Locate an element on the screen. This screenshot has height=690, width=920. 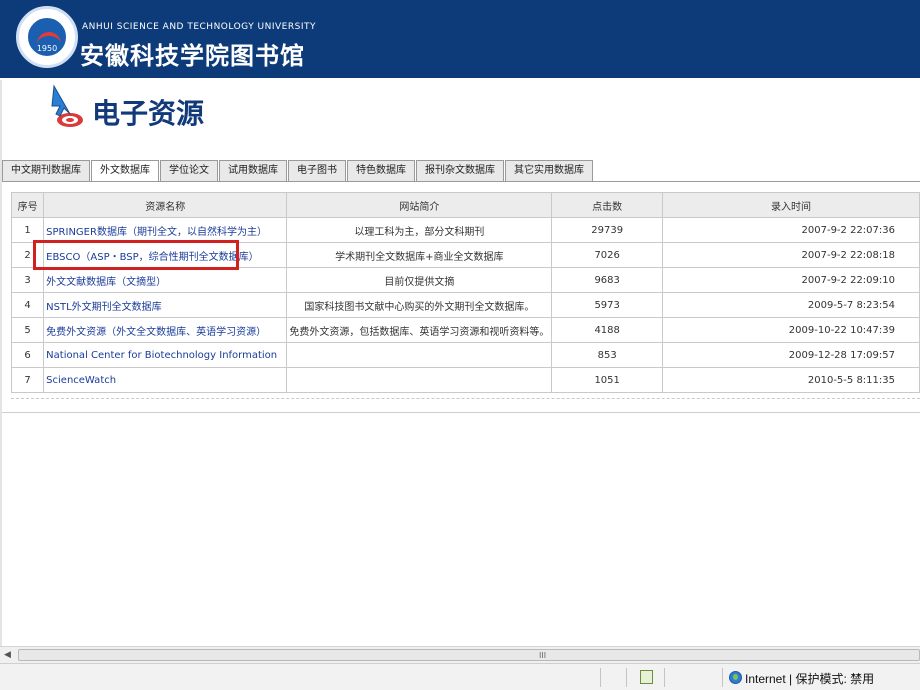
scroll-thumb: III is located at coordinates (469, 655).